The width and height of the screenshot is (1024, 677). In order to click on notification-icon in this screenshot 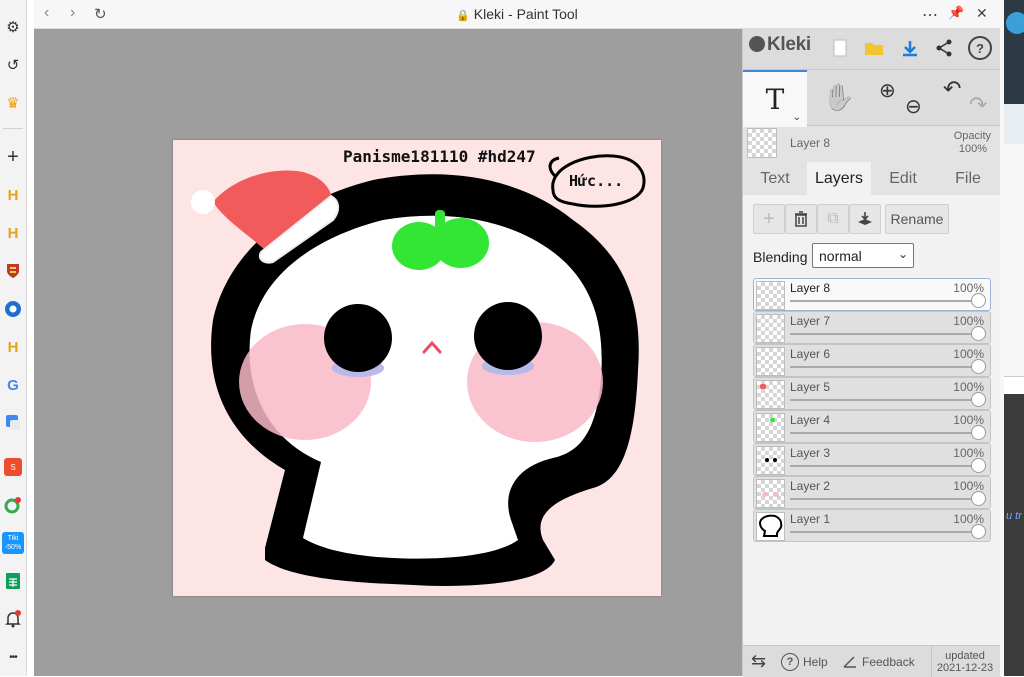, I will do `click(1015, 23)`.